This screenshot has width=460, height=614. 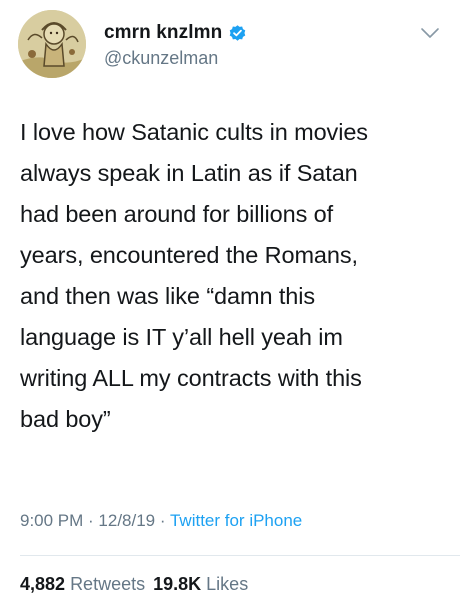 I want to click on tweet-date: 12/8/19, so click(x=126, y=520).